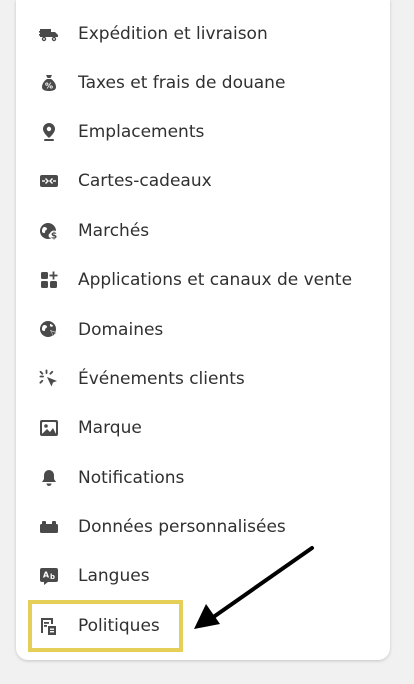 The height and width of the screenshot is (684, 414). What do you see at coordinates (114, 576) in the screenshot?
I see `menu-item-label: Langues` at bounding box center [114, 576].